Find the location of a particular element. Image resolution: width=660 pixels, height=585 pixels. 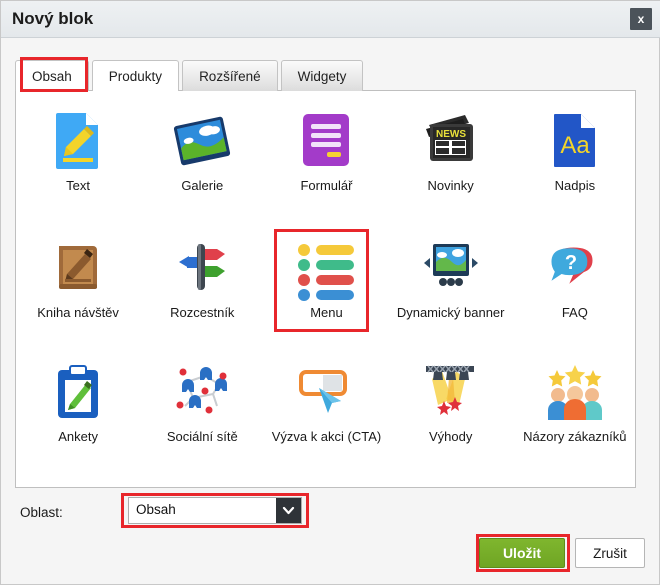

block-item-ankety: Ankety is located at coordinates (78, 400).